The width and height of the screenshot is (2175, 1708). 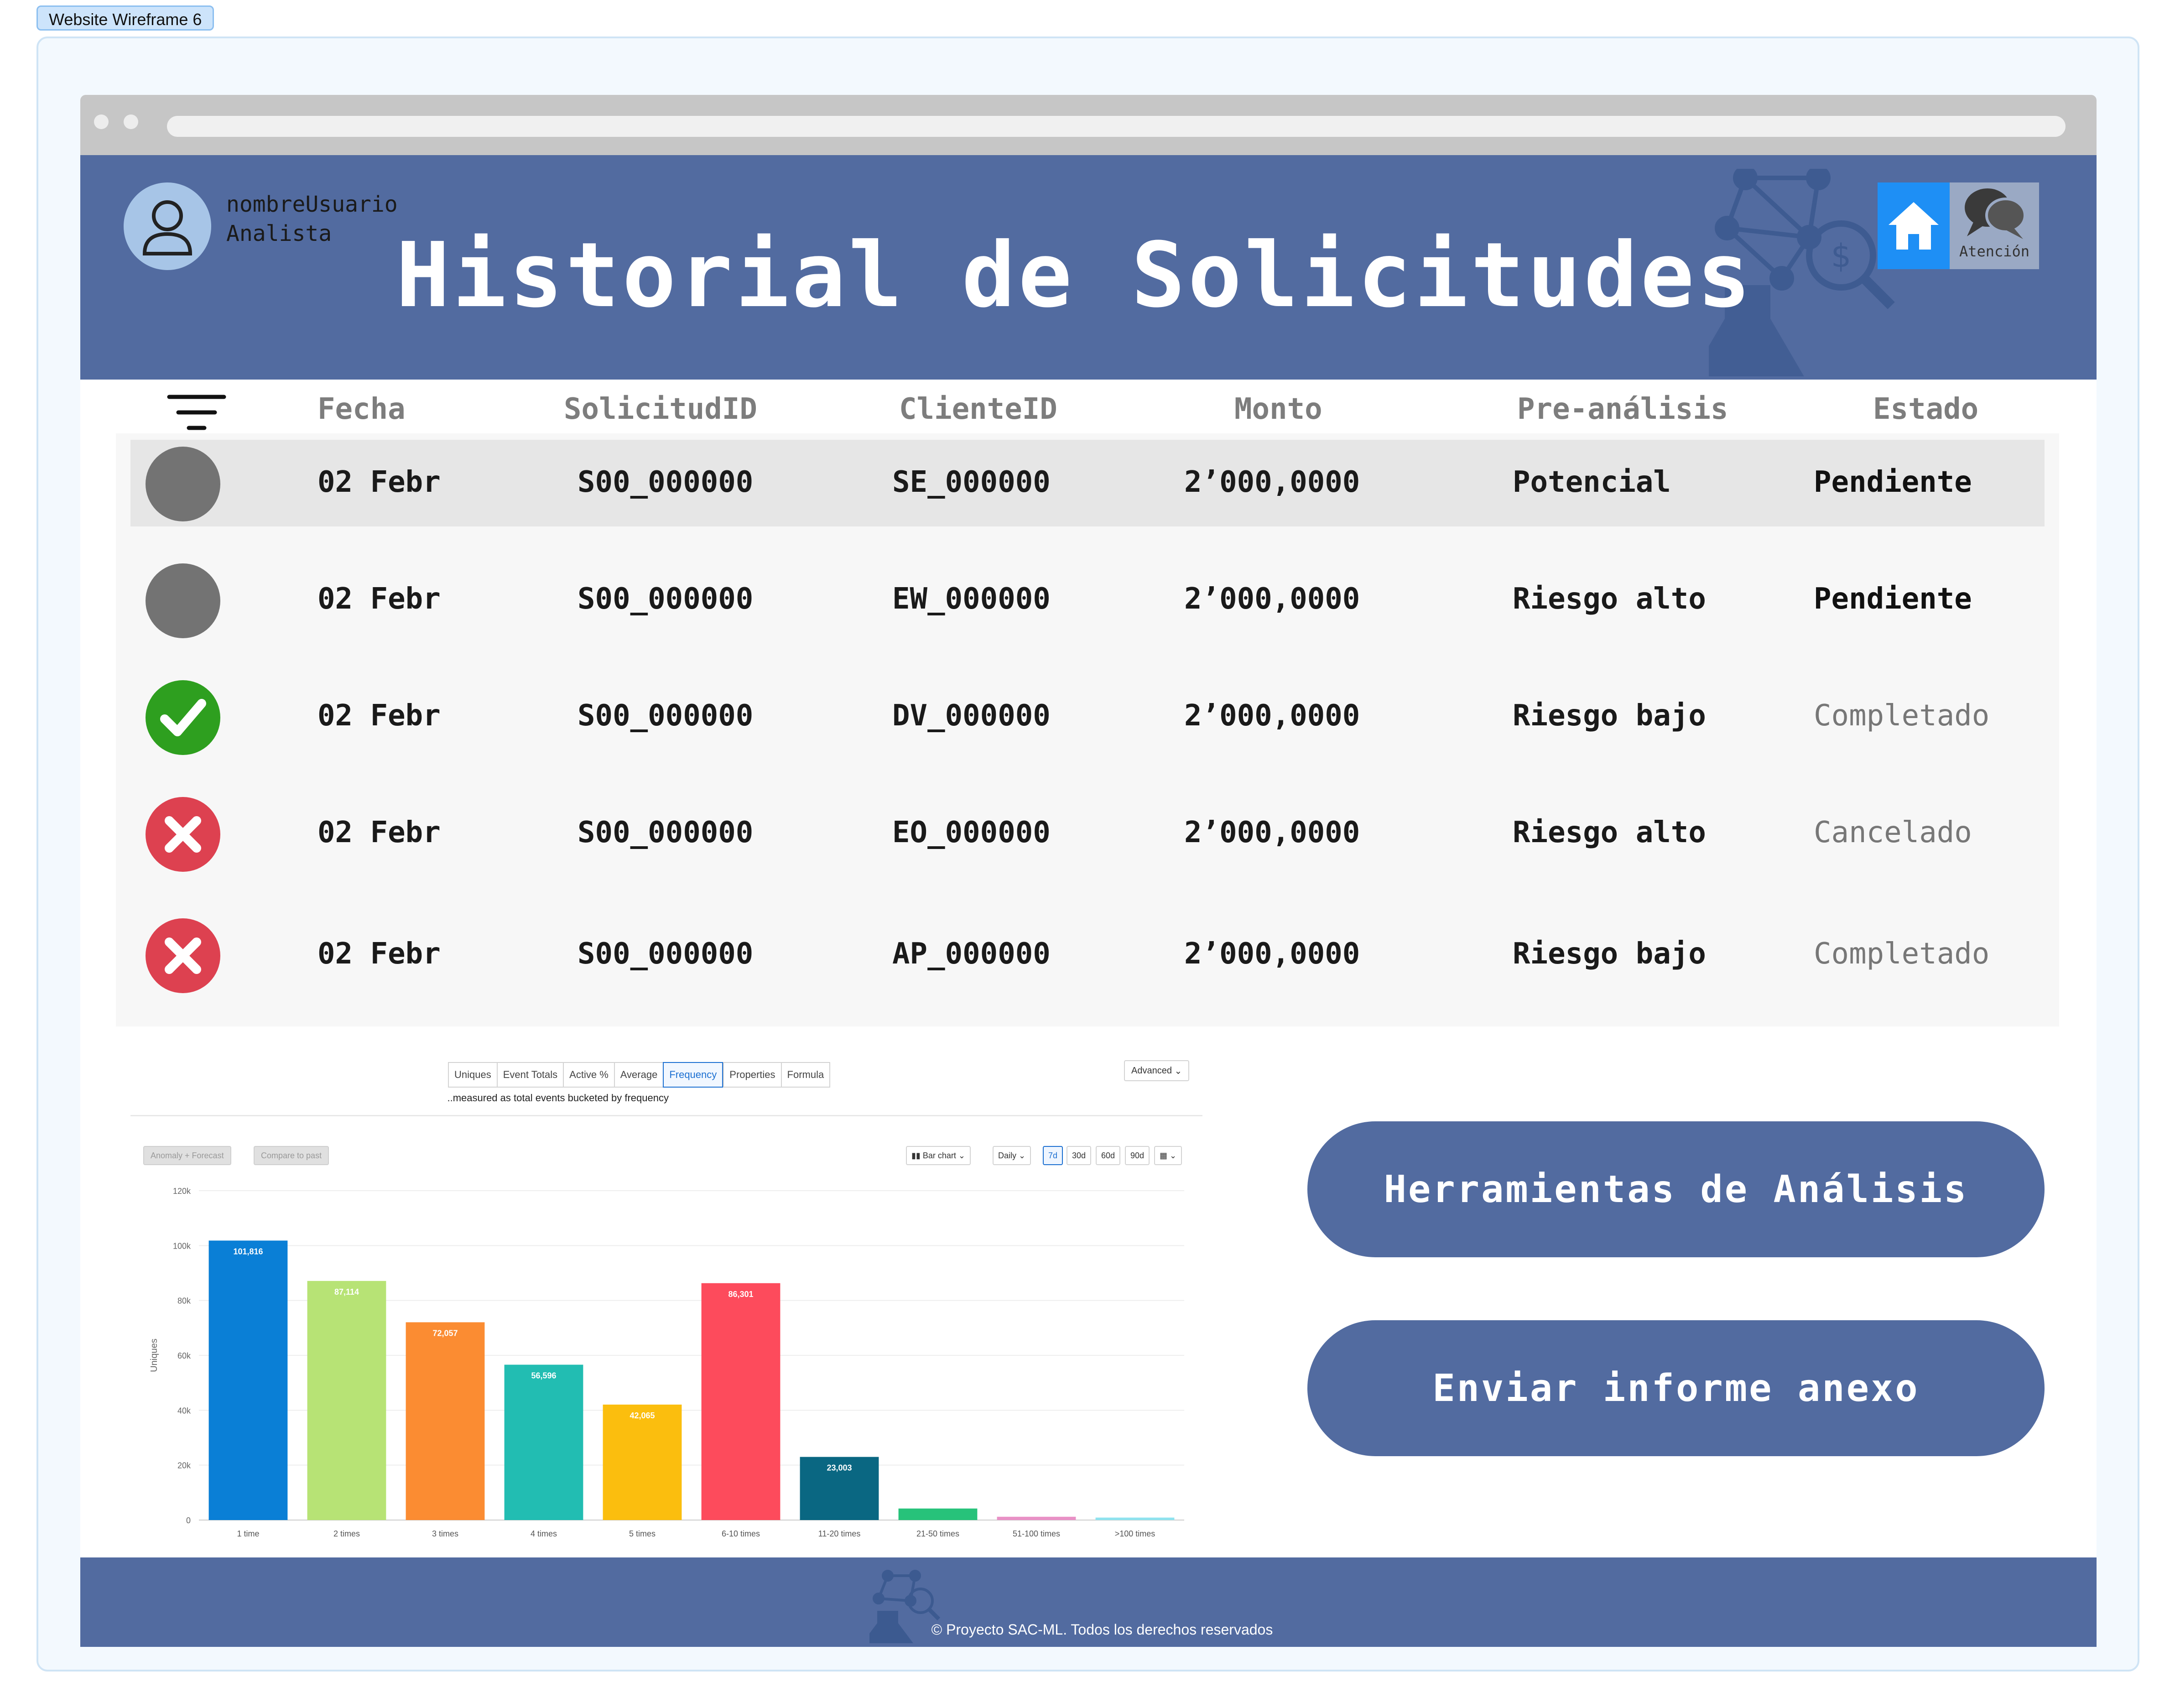 What do you see at coordinates (188, 1521) in the screenshot?
I see `y-tick-label: 0` at bounding box center [188, 1521].